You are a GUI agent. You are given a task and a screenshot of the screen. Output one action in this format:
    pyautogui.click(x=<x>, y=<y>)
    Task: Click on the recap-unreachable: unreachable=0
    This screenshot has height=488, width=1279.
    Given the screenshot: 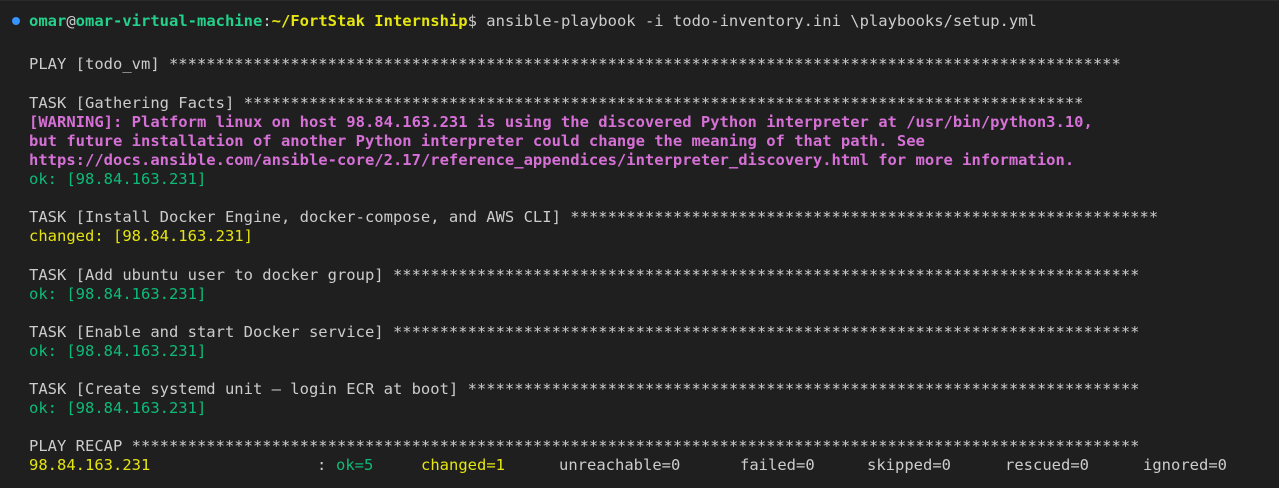 What is the action you would take?
    pyautogui.click(x=620, y=465)
    